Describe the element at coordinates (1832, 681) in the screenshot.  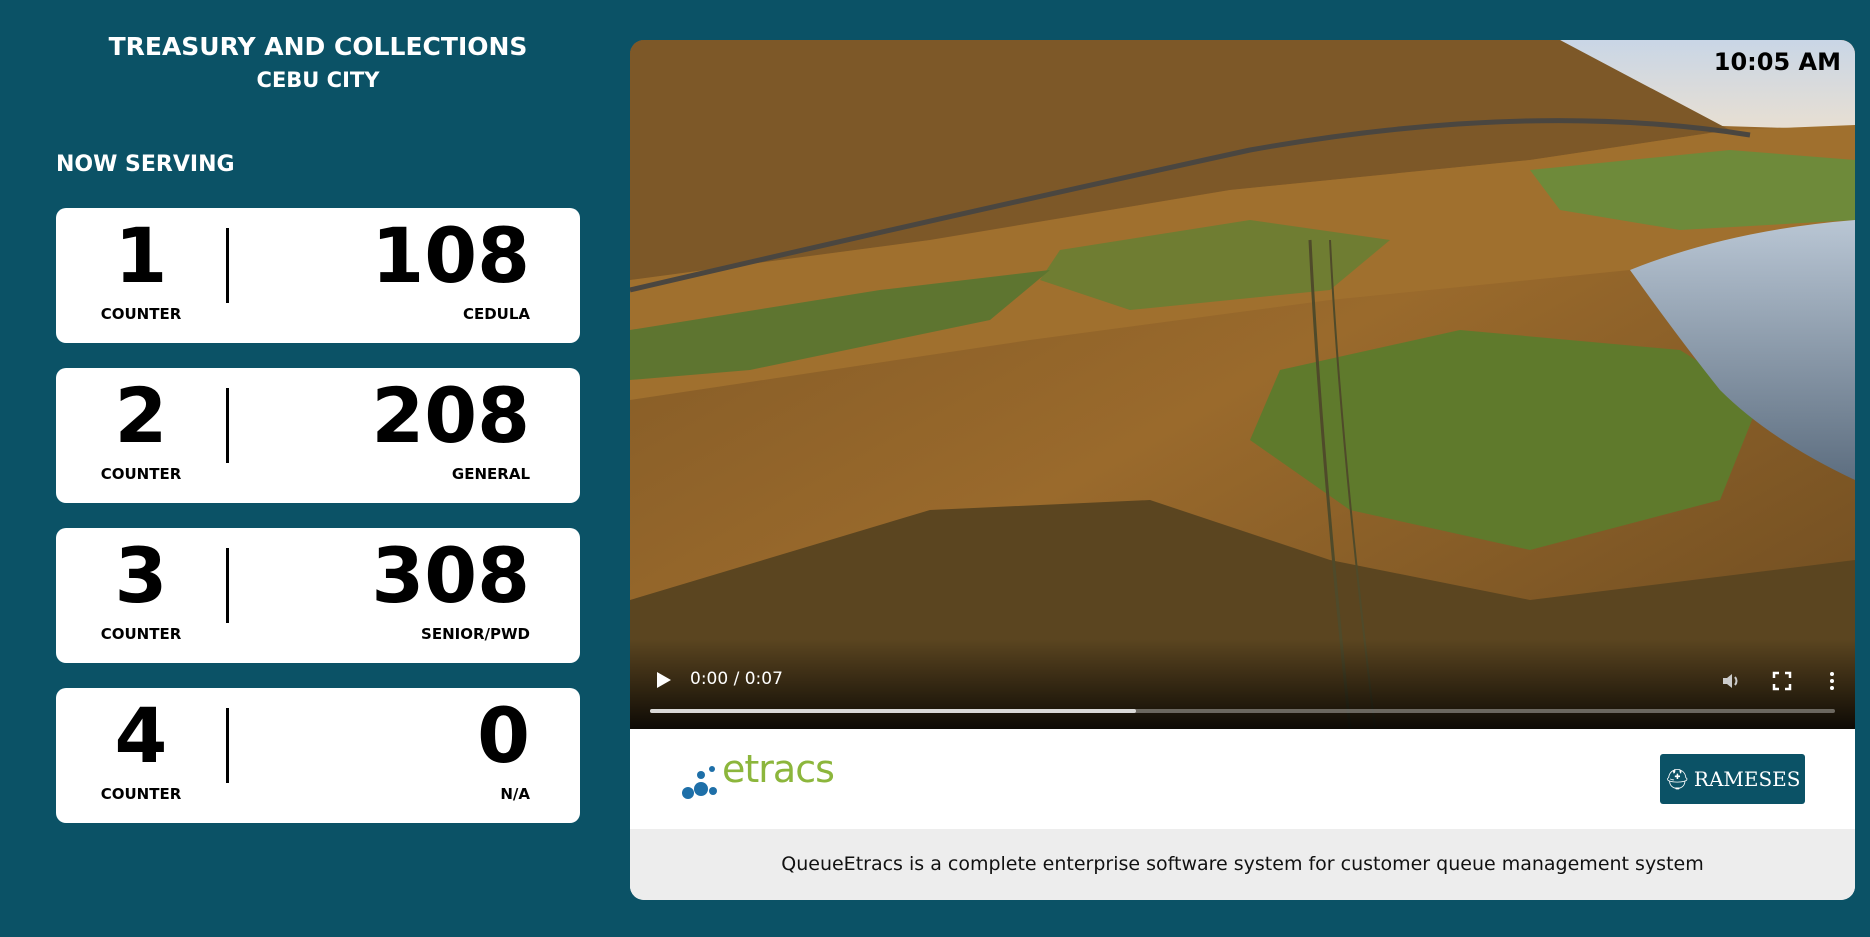
I see `more-options-icon` at that location.